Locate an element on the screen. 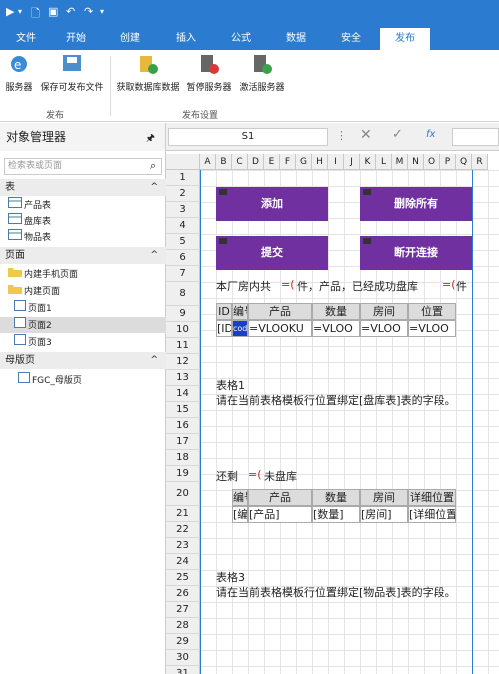 This screenshot has height=674, width=499. table2-data-cell: [产品] is located at coordinates (280, 514).